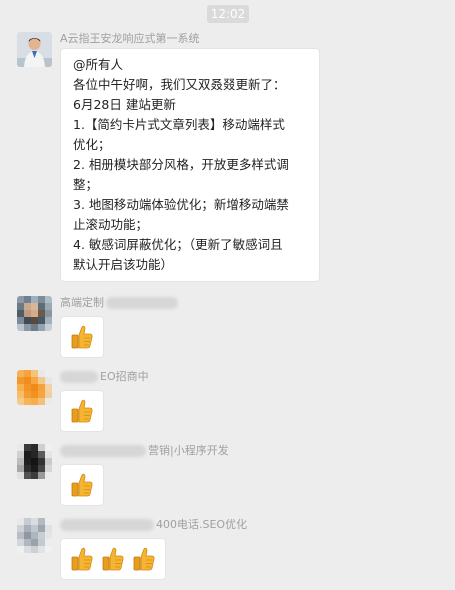  I want to click on message-reaction: 营销|小程序开发, so click(227, 477).